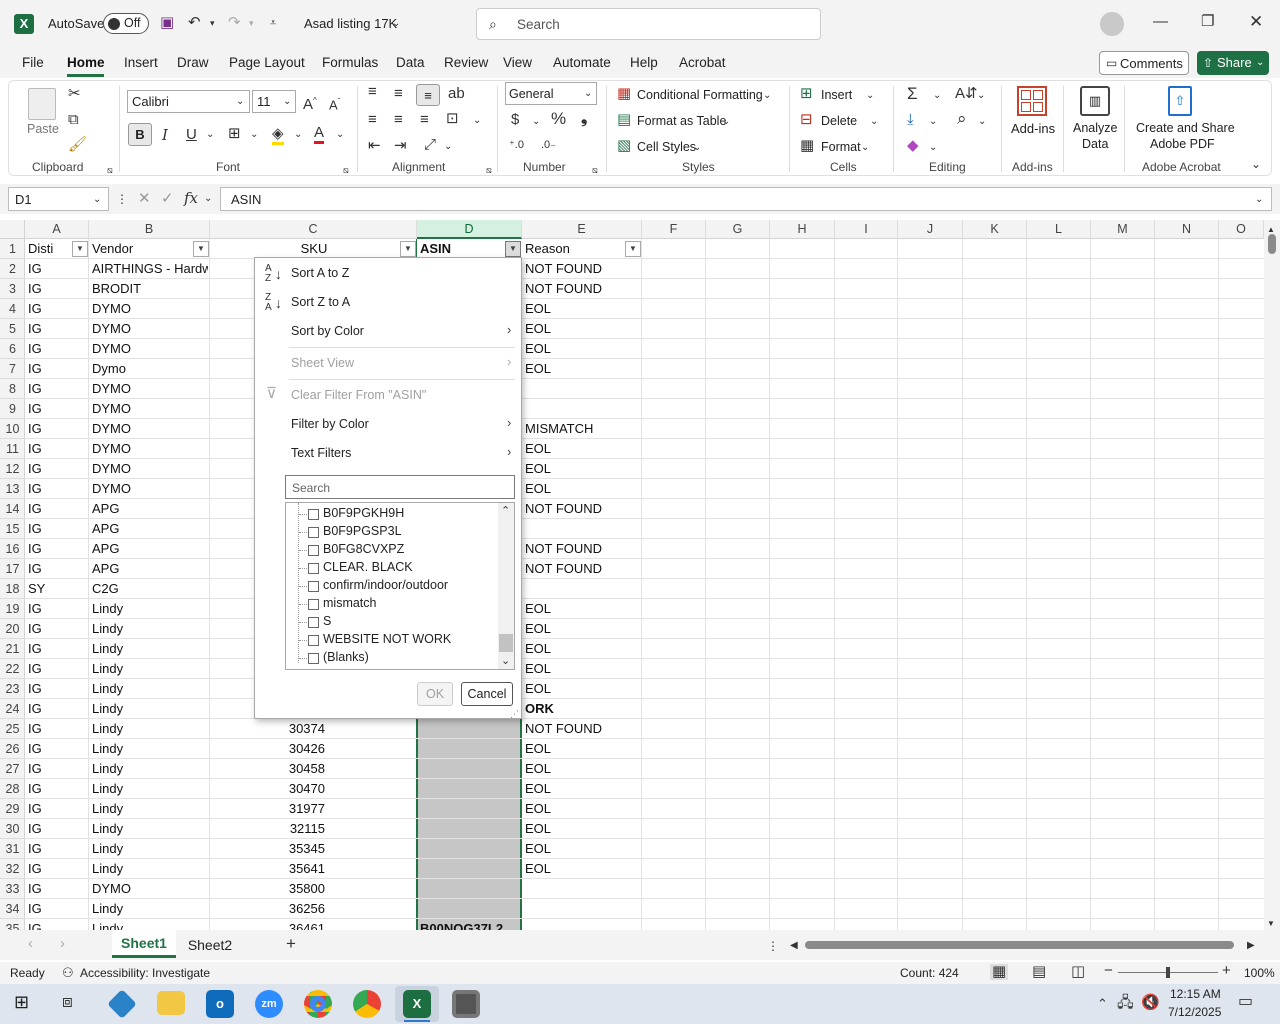 The width and height of the screenshot is (1280, 1024). I want to click on autosave-toggle: Off, so click(126, 23).